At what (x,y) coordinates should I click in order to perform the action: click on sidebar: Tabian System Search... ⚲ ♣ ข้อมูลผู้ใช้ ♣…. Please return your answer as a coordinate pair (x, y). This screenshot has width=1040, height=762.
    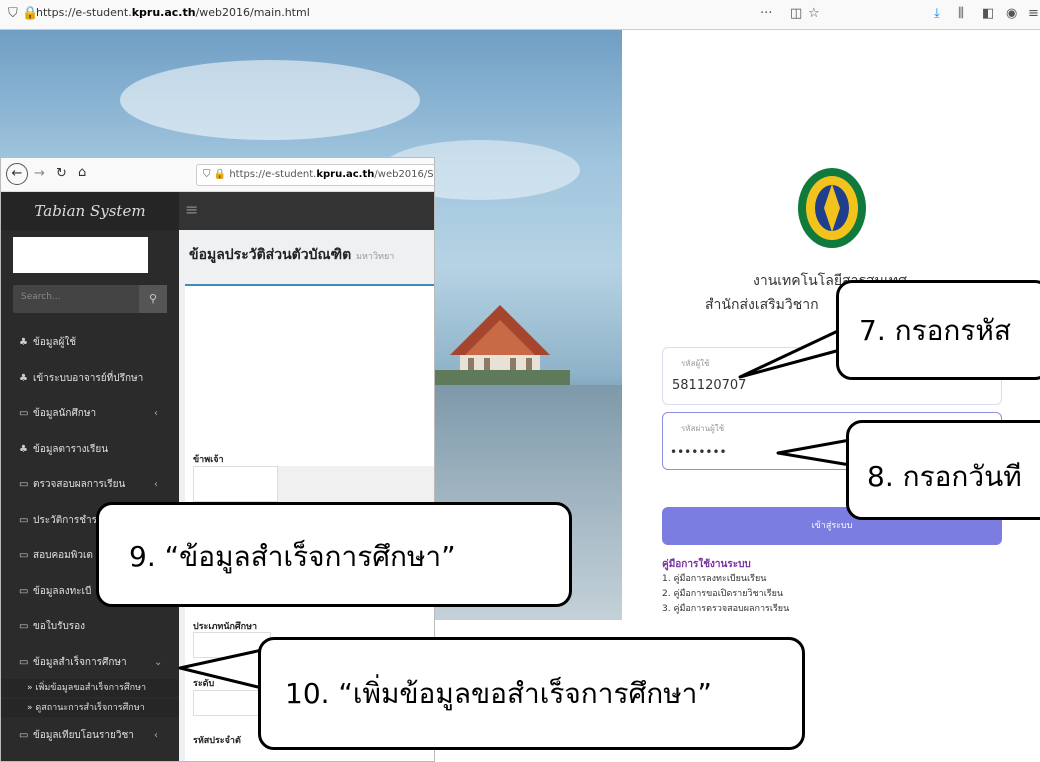
    Looking at the image, I should click on (90, 477).